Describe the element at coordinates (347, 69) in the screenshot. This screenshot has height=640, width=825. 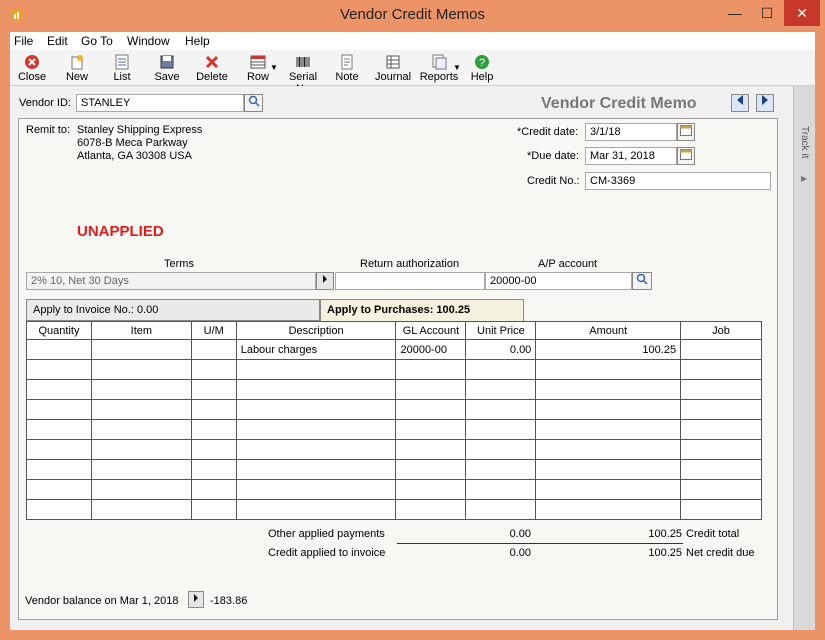
I see `note-button: Note` at that location.